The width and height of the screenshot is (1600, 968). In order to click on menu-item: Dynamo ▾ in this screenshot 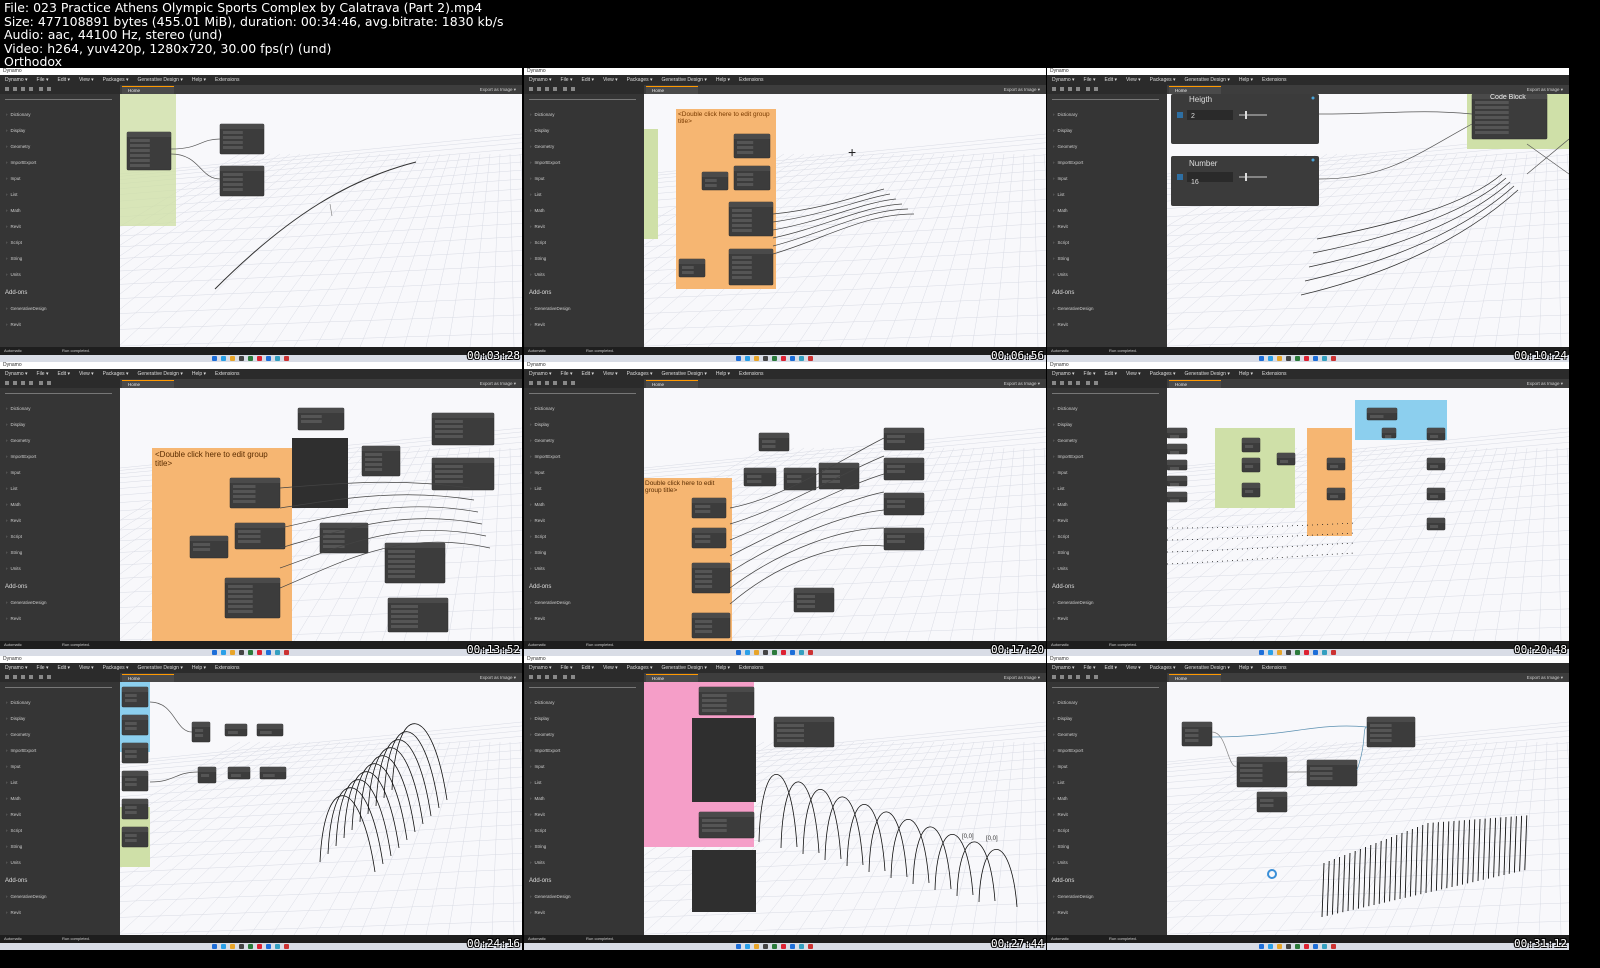, I will do `click(540, 374)`.